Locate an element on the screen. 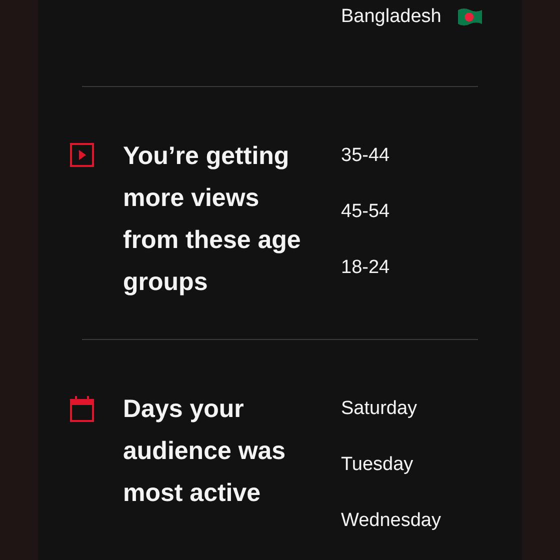 The width and height of the screenshot is (560, 560). list-value: Bangladesh is located at coordinates (391, 17).